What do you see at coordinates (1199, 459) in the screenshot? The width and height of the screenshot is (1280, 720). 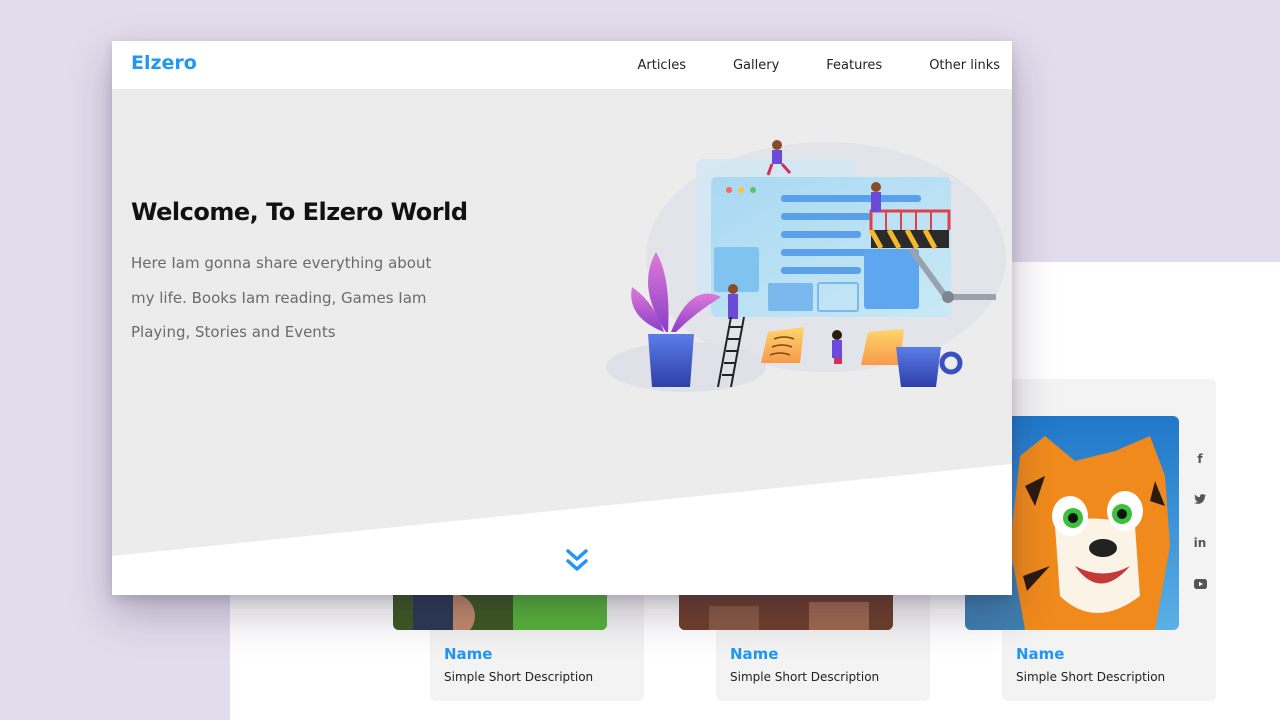 I see `facebook-icon: f` at bounding box center [1199, 459].